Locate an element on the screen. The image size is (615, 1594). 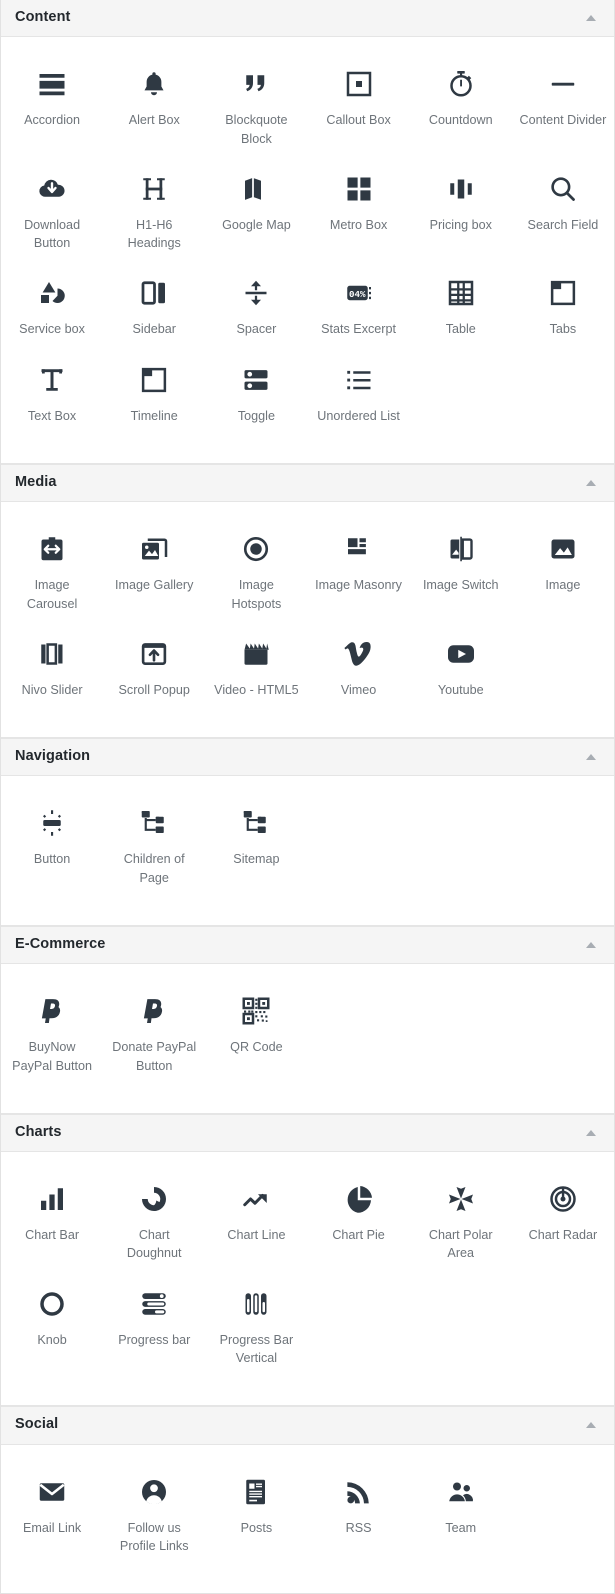
chart-polar-area-icon is located at coordinates (461, 1199).